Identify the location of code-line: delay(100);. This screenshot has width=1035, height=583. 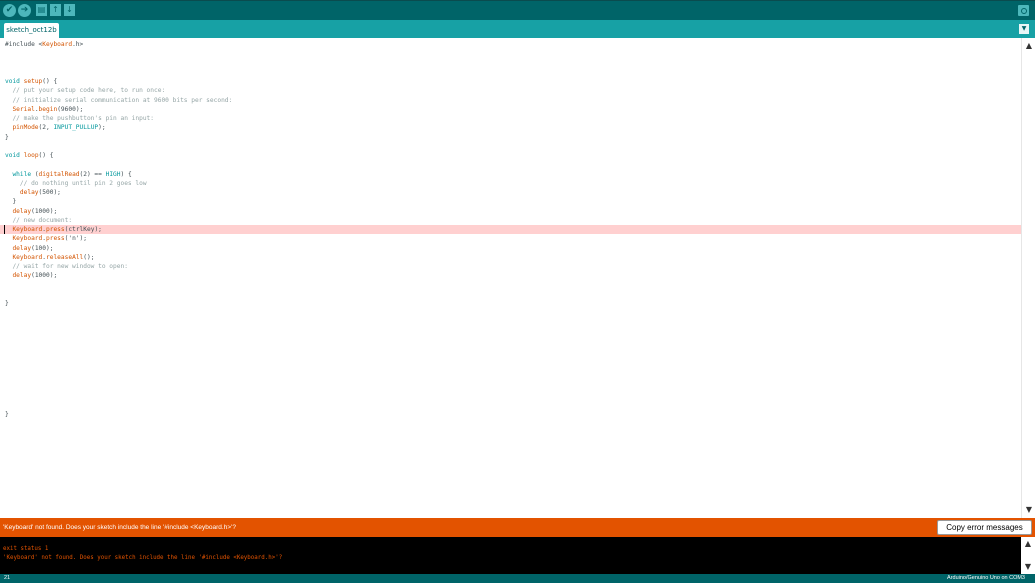
(33, 248).